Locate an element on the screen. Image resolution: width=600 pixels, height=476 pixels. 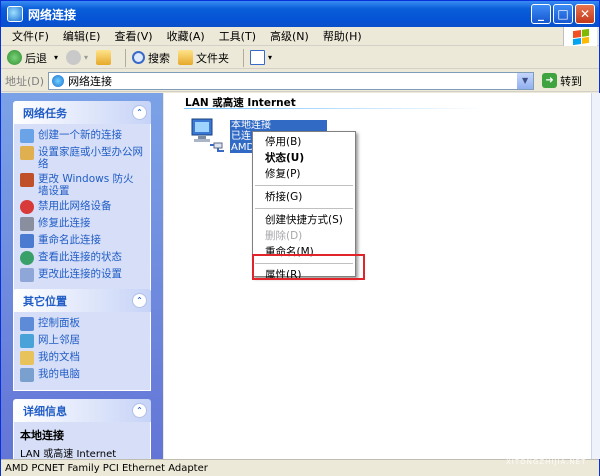
maximize-button: □ is located at coordinates (563, 14).